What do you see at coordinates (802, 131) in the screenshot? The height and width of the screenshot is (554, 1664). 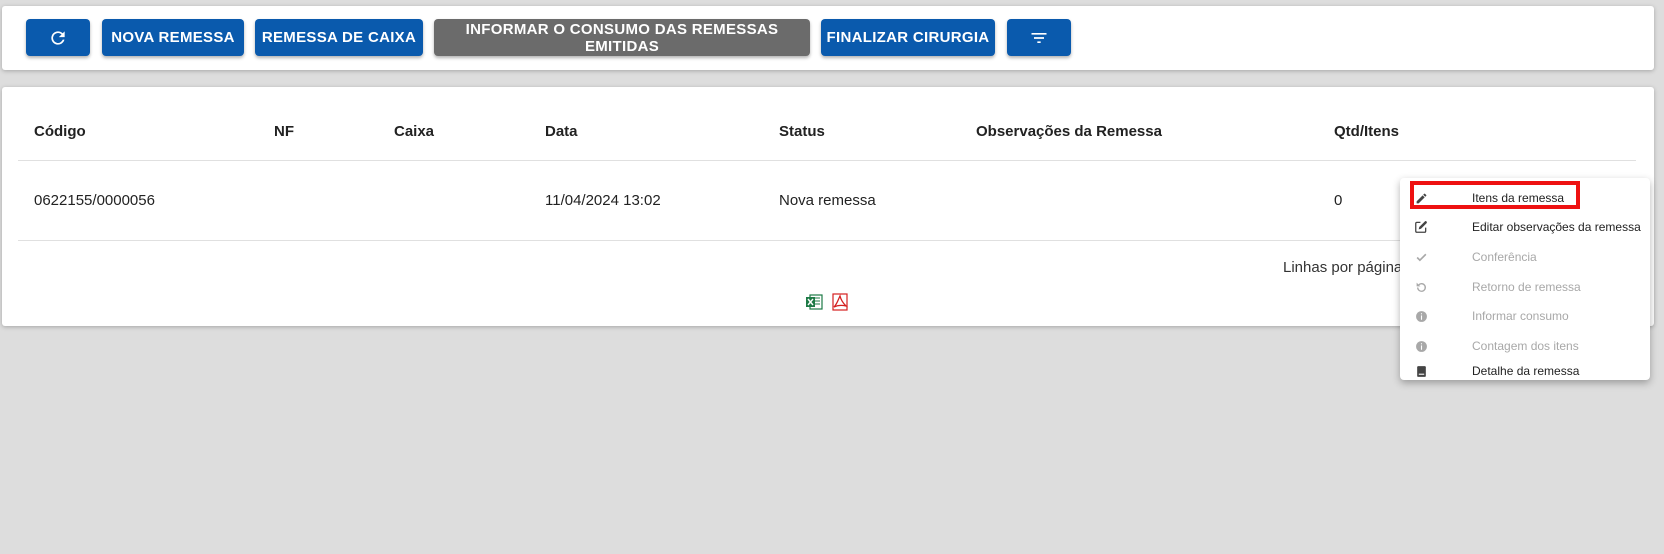 I see `column-header-status: Status` at bounding box center [802, 131].